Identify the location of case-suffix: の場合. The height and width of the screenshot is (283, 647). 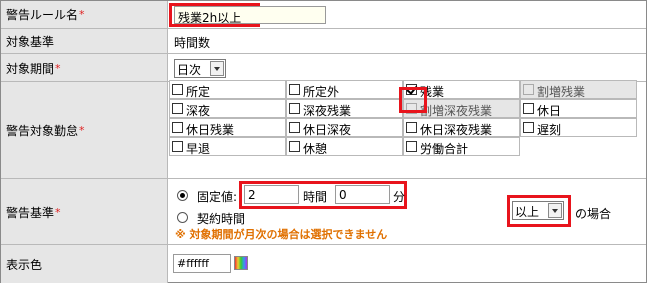
(593, 214).